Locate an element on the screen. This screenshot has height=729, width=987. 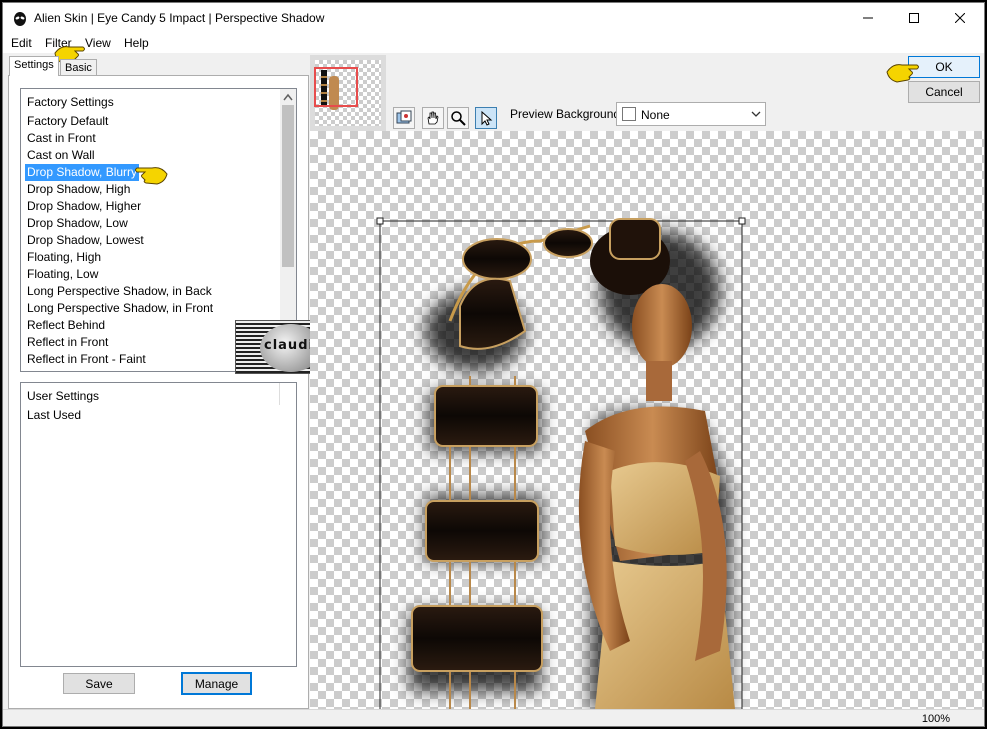
minimize-icon is located at coordinates (868, 18).